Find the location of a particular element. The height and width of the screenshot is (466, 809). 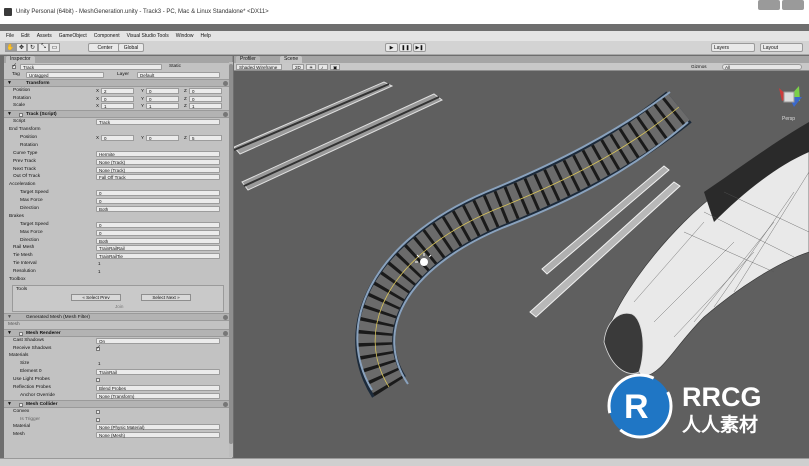

script-field: Track is located at coordinates (158, 122).